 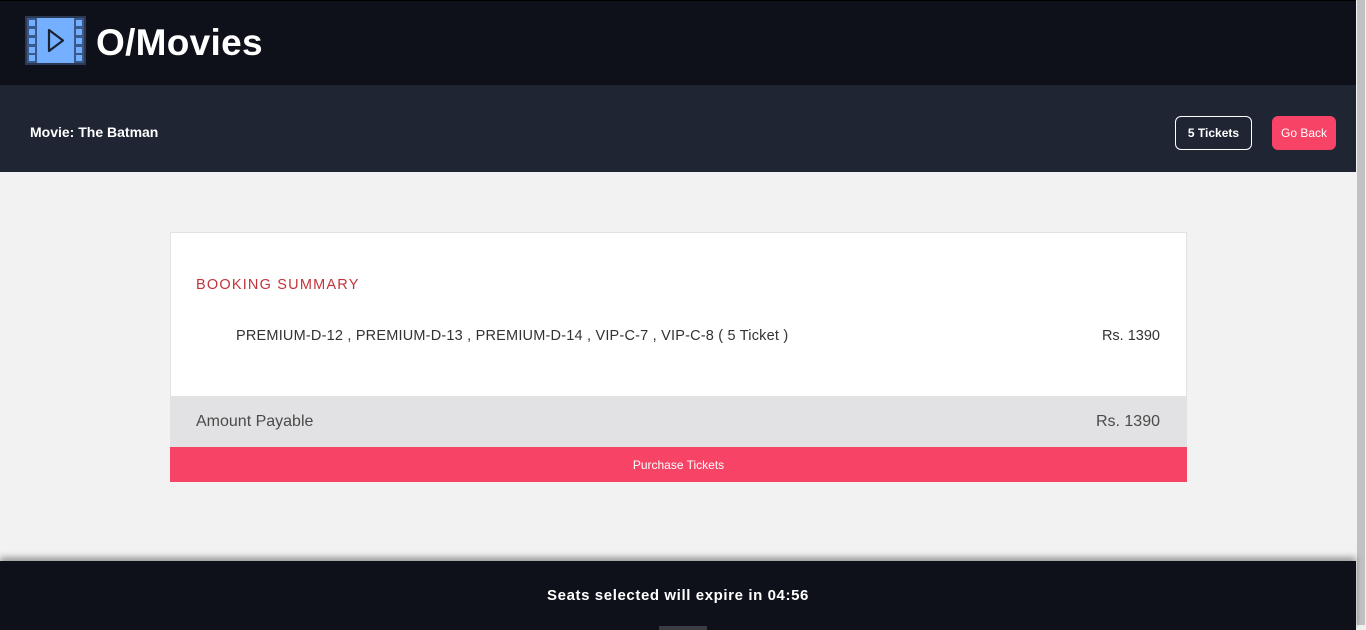 What do you see at coordinates (678, 128) in the screenshot?
I see `movie-subheader` at bounding box center [678, 128].